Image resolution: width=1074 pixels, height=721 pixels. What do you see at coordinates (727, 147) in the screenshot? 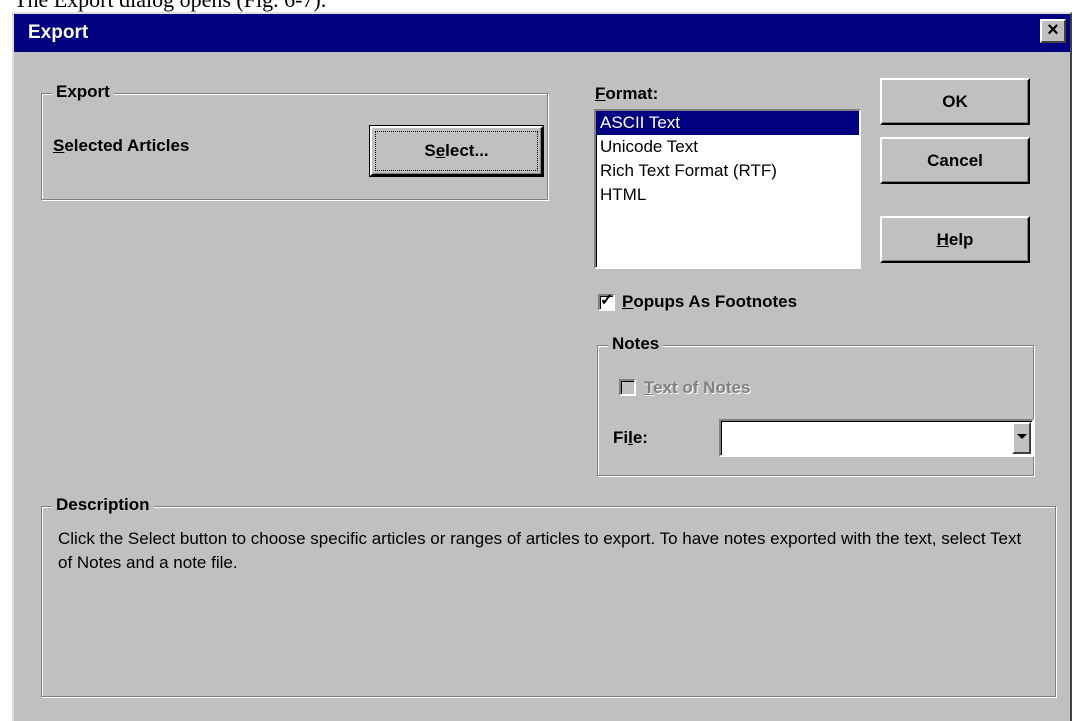
I see `format-option-unicode: Unicode Text` at bounding box center [727, 147].